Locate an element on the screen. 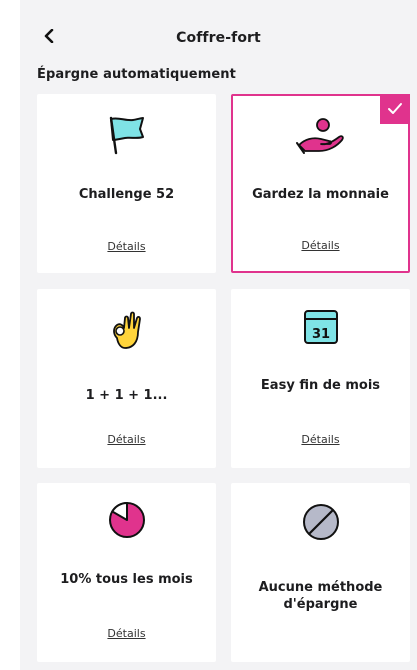 The width and height of the screenshot is (417, 670). header: Coffre-fort is located at coordinates (218, 39).